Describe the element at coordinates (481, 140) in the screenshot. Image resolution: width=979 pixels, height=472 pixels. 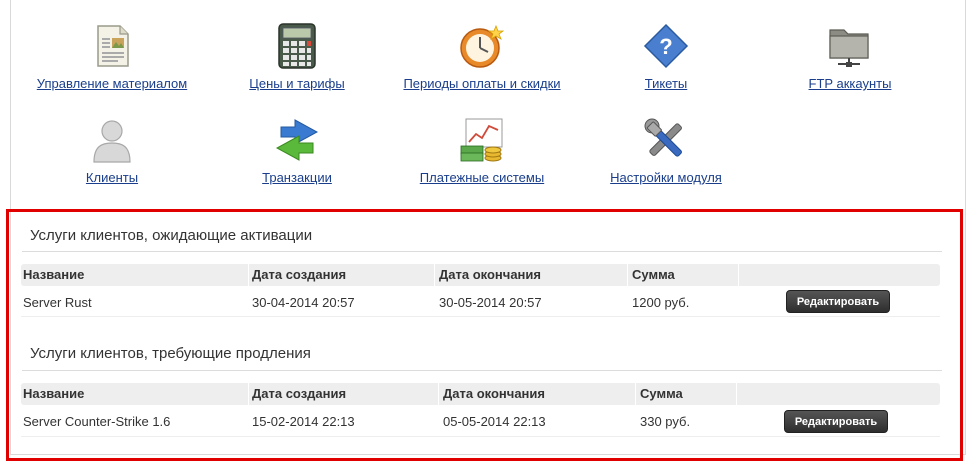
I see `money-chart-icon` at that location.